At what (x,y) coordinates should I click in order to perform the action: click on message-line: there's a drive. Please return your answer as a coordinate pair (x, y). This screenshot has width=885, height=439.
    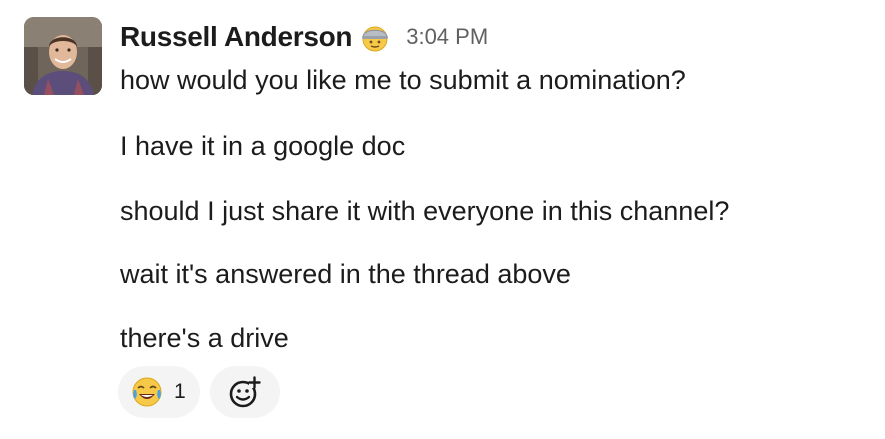
    Looking at the image, I should click on (204, 338).